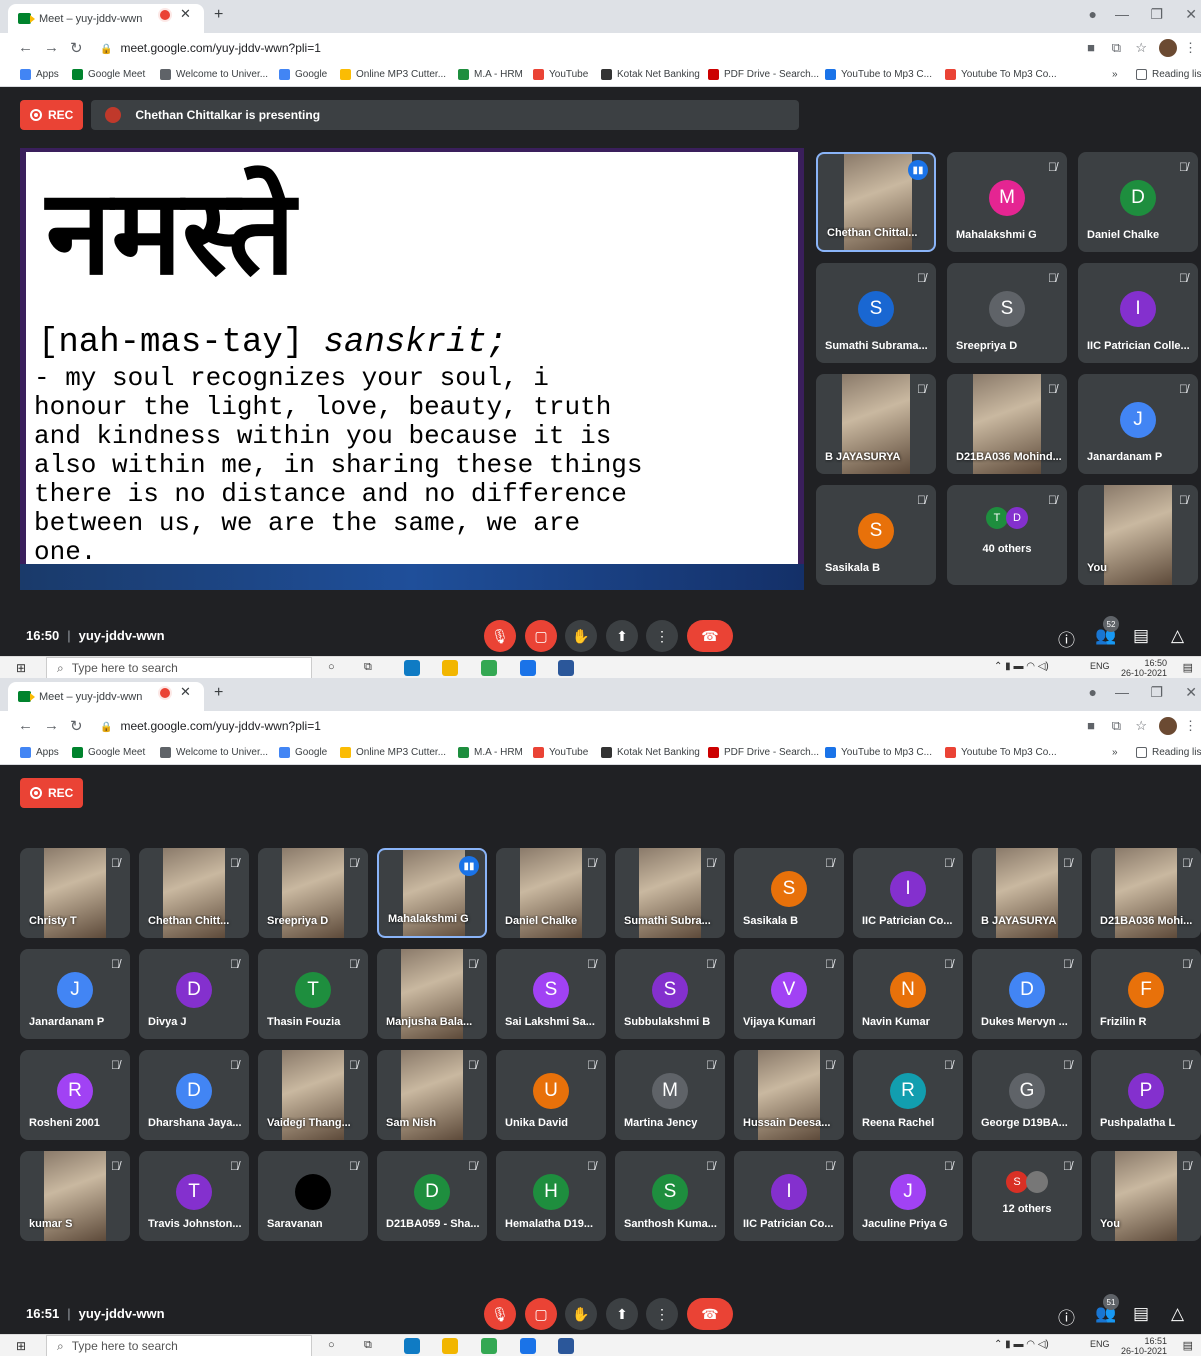 The height and width of the screenshot is (1356, 1201). Describe the element at coordinates (1190, 48) in the screenshot. I see `menu-icon: ⋮` at that location.